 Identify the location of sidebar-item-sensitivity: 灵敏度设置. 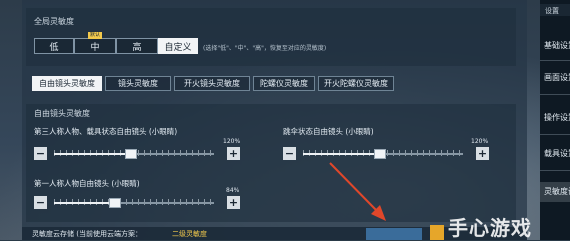
(555, 192).